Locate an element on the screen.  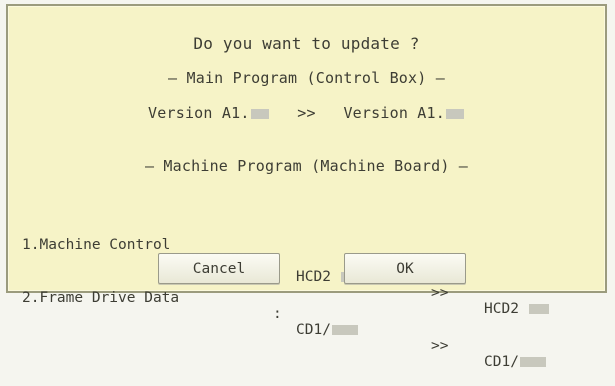
current-version: CD1/ is located at coordinates (327, 330).